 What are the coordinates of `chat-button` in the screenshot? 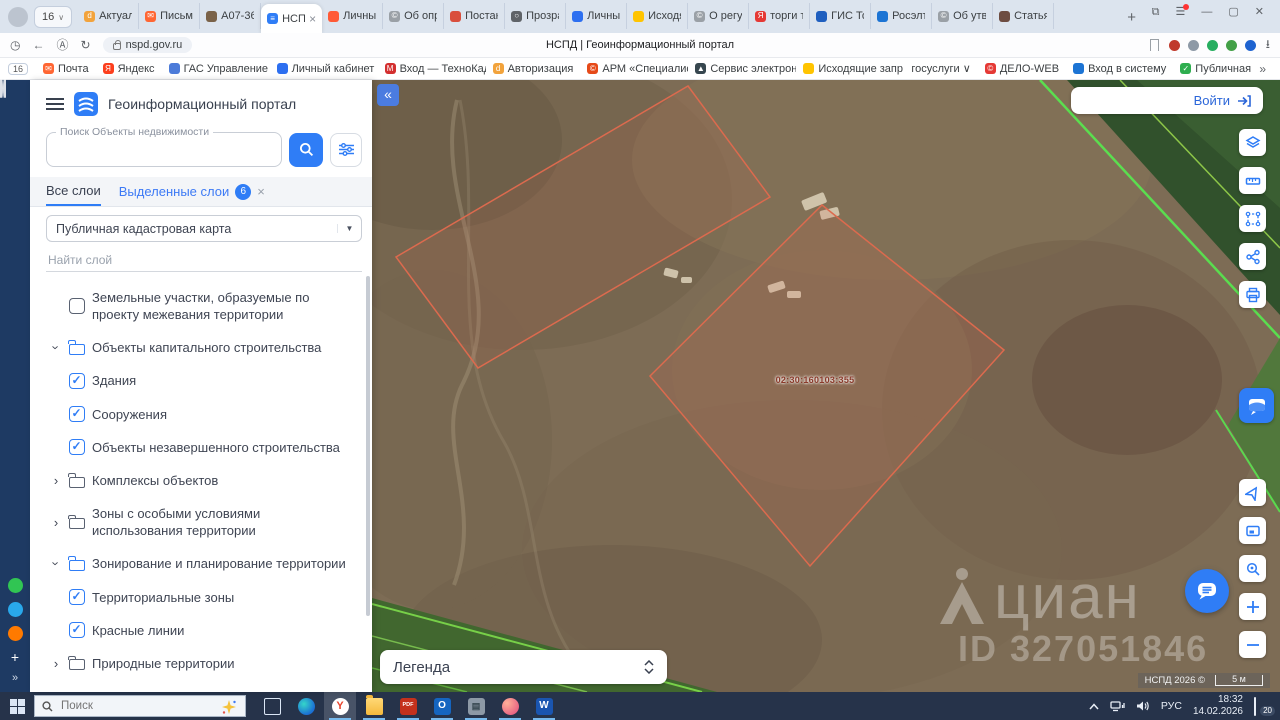 It's located at (1207, 591).